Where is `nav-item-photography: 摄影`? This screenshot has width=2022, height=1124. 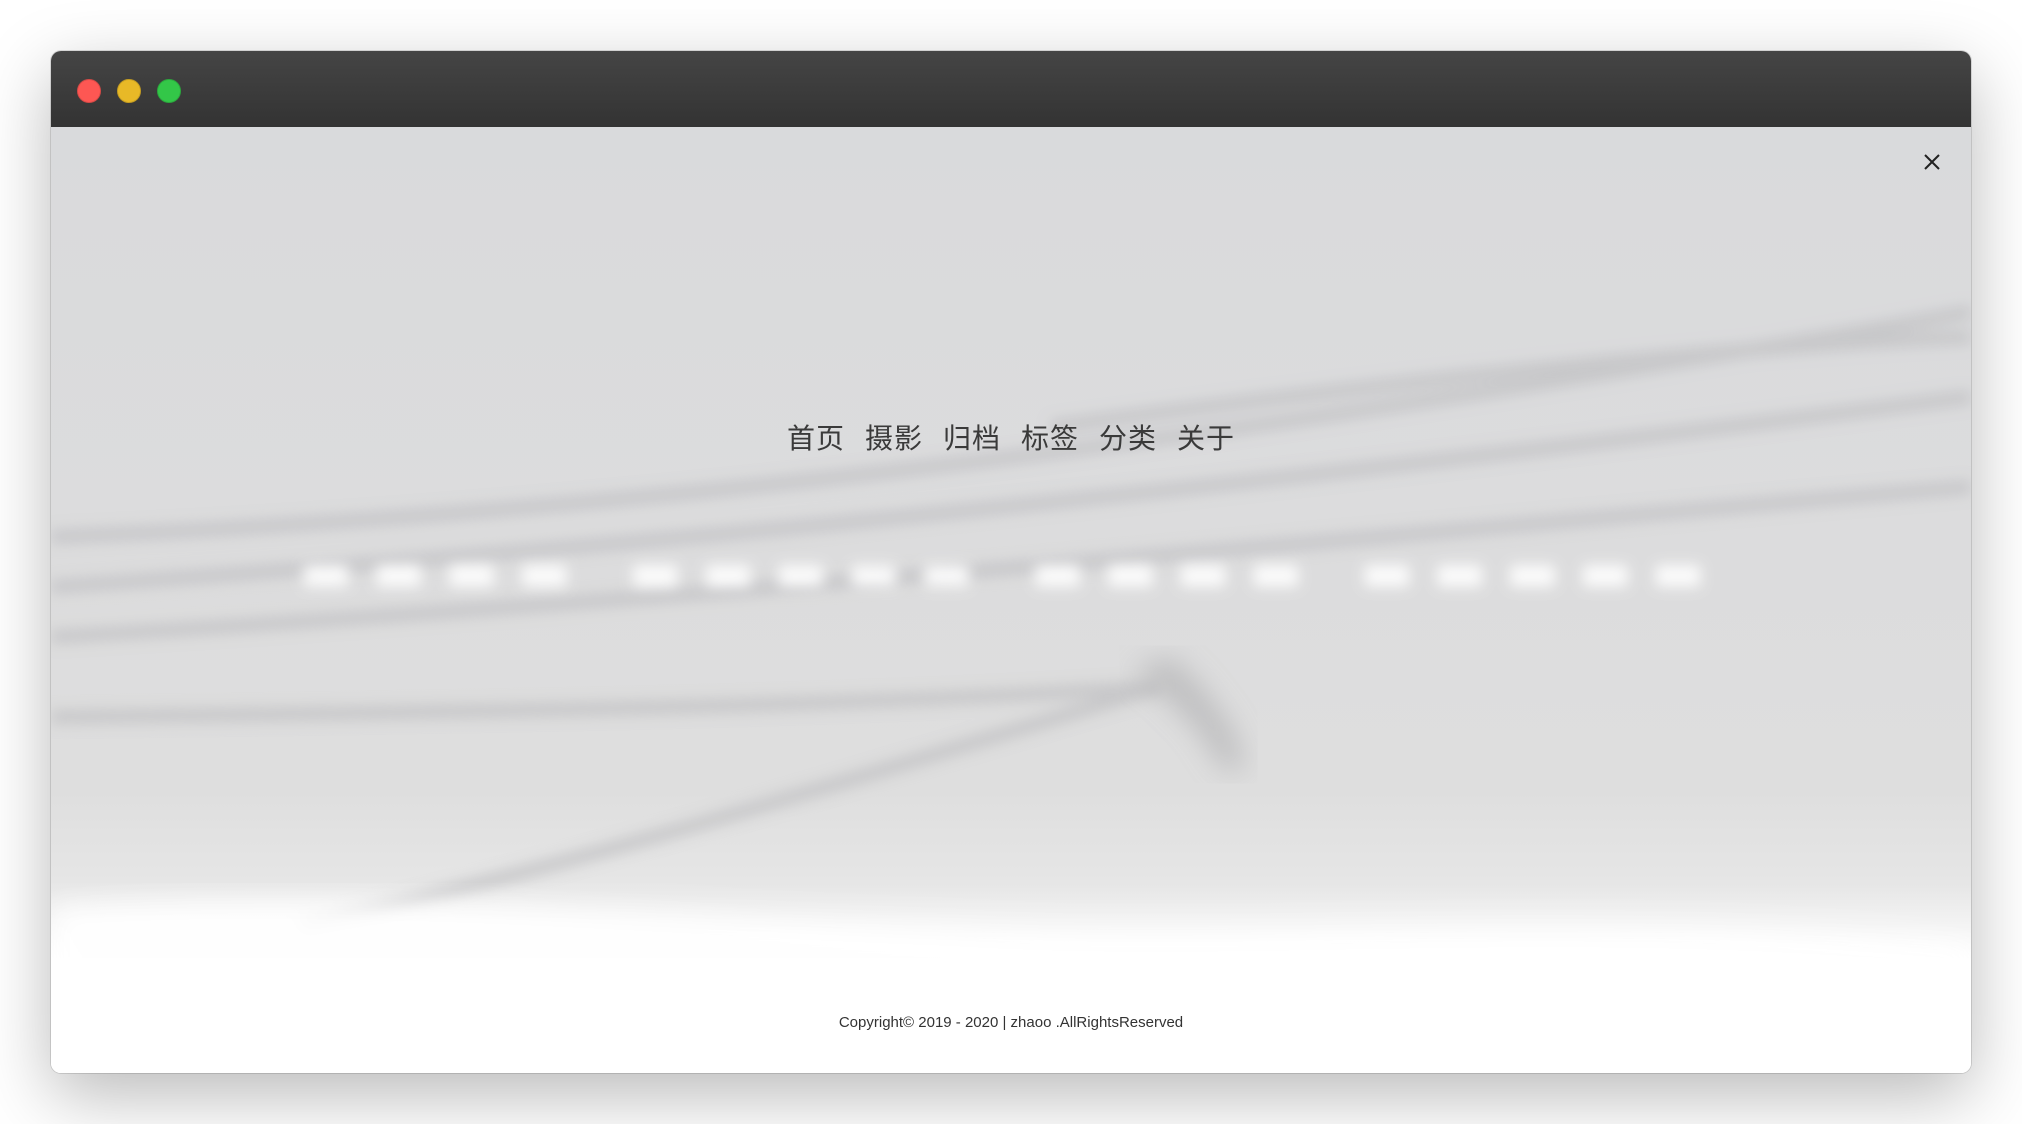
nav-item-photography: 摄影 is located at coordinates (894, 437).